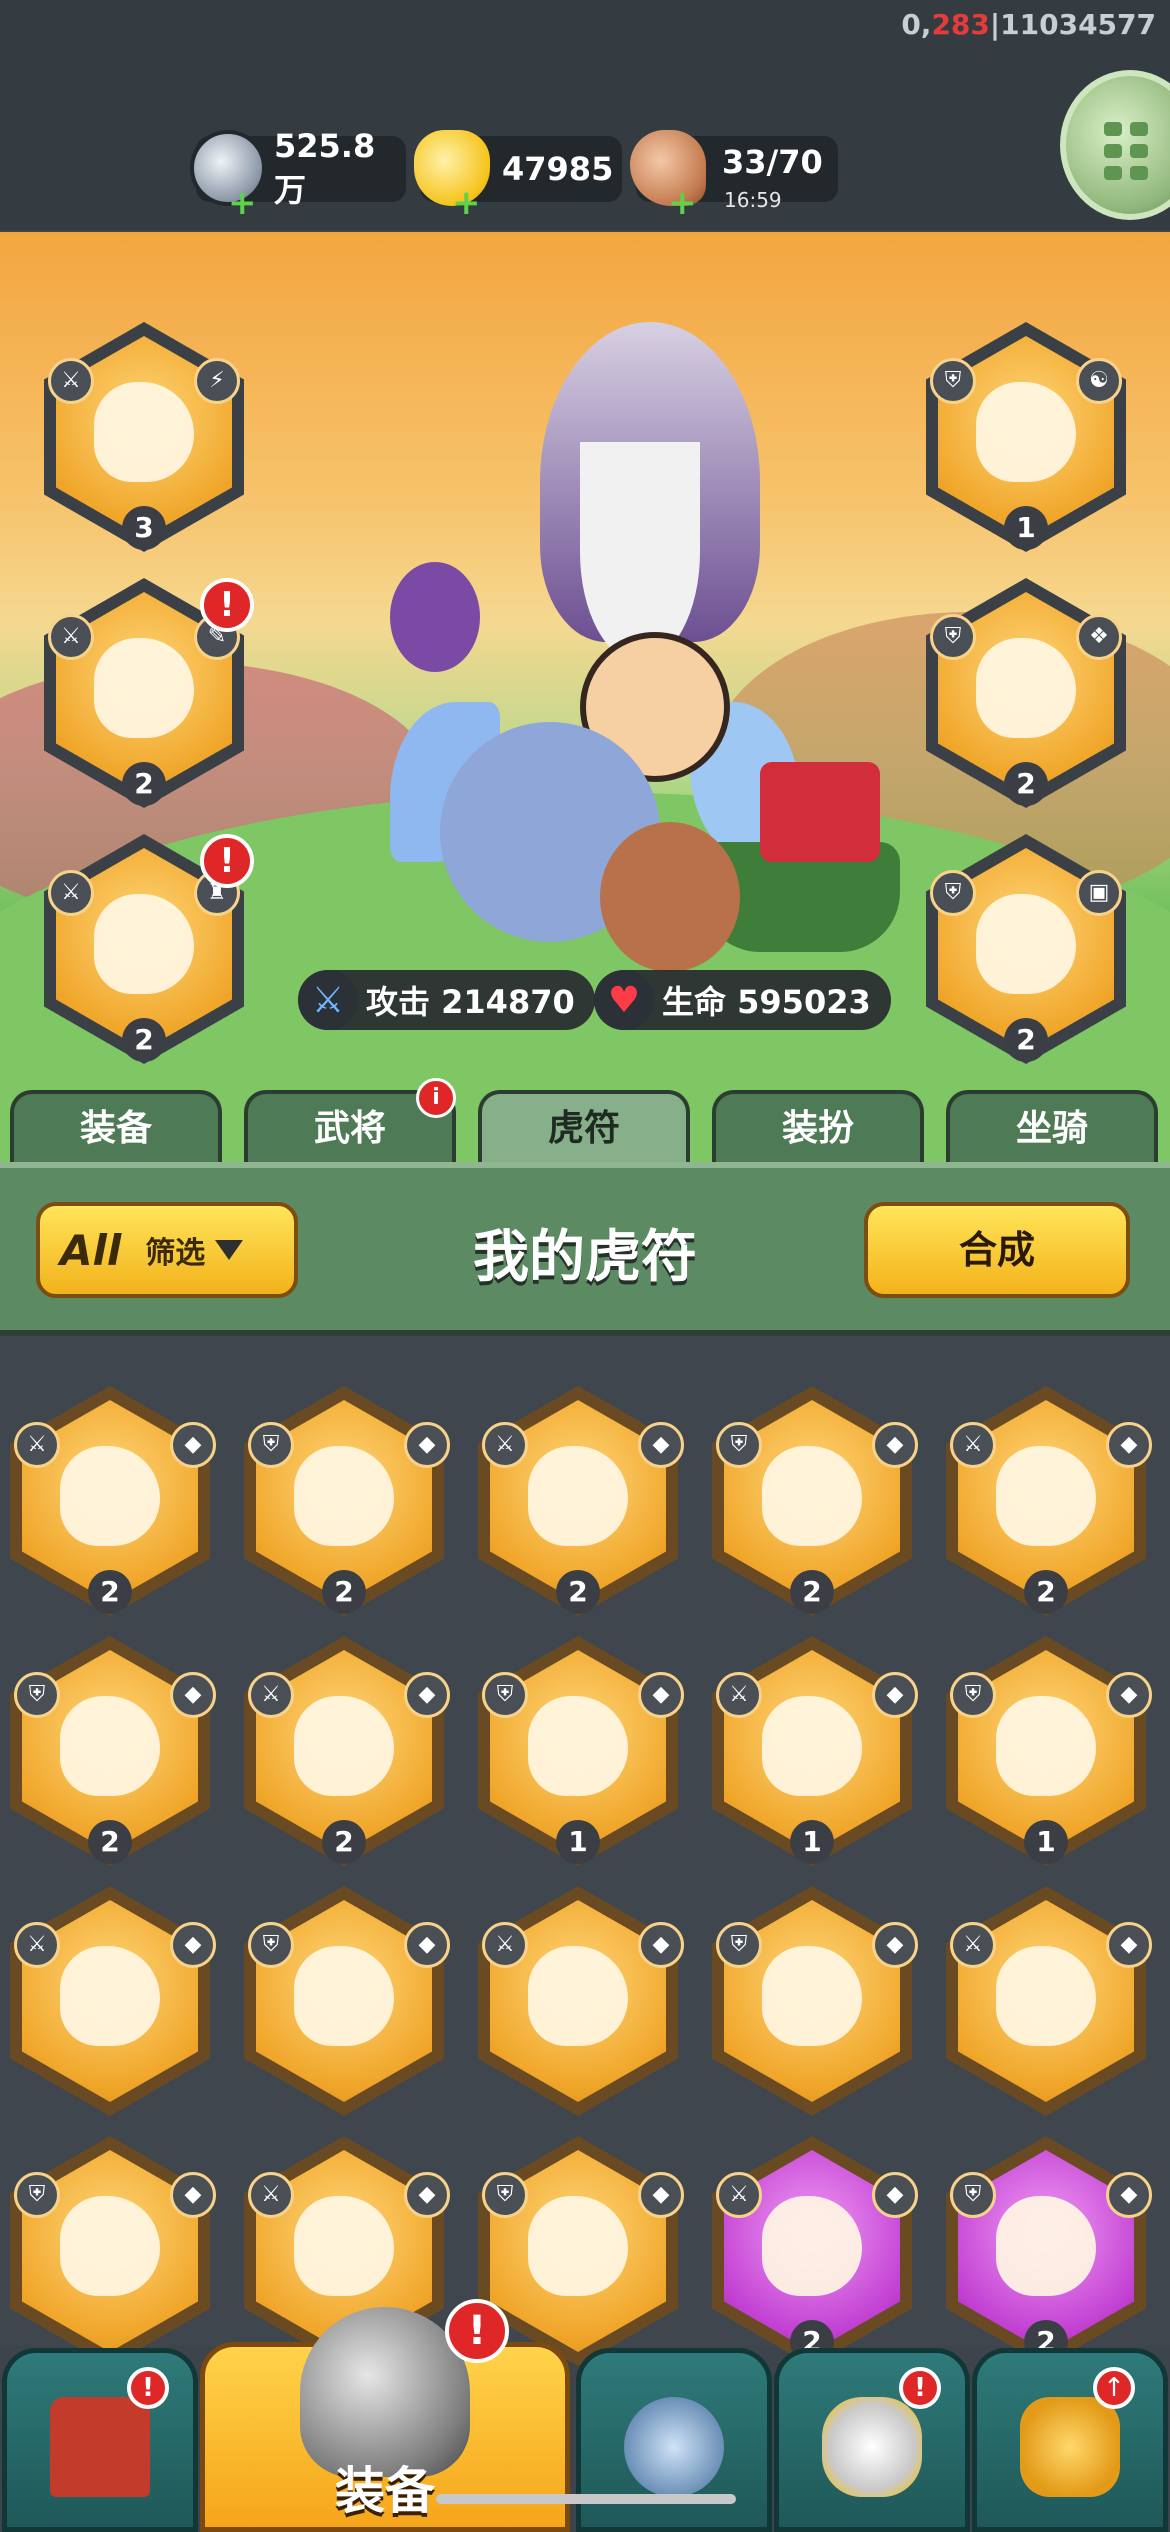  Describe the element at coordinates (193, 1945) in the screenshot. I see `scroll-icon: ◆` at that location.